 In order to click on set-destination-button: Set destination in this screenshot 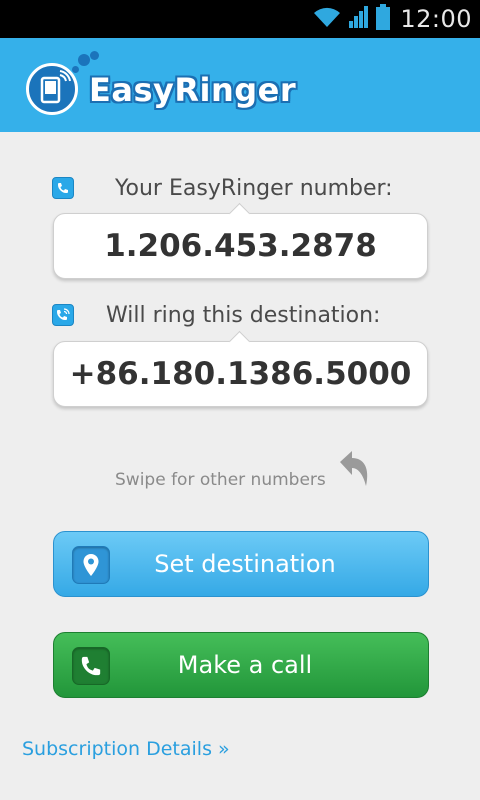, I will do `click(241, 564)`.